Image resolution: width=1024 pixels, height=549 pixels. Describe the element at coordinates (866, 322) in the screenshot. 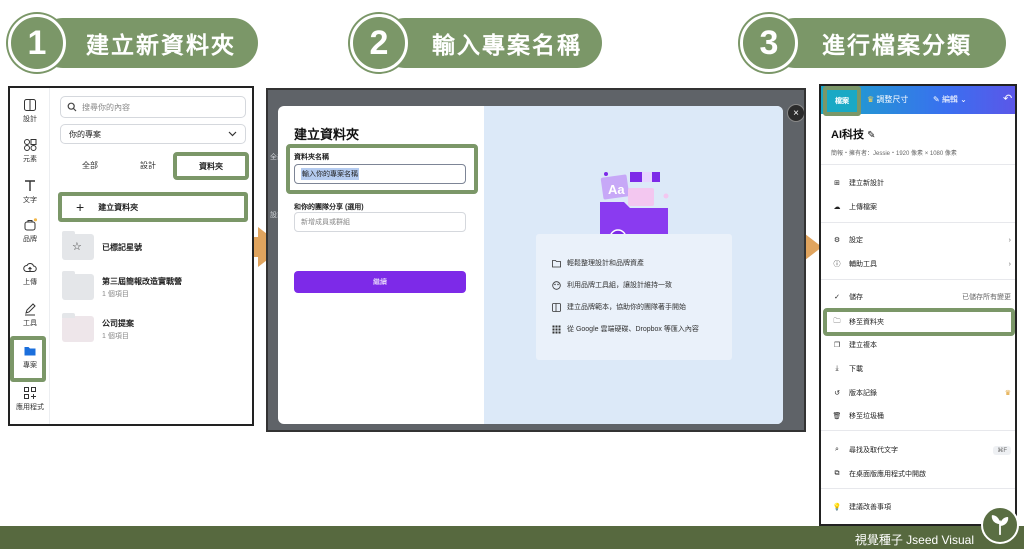

I see `menu-label: 移至資料夾` at that location.